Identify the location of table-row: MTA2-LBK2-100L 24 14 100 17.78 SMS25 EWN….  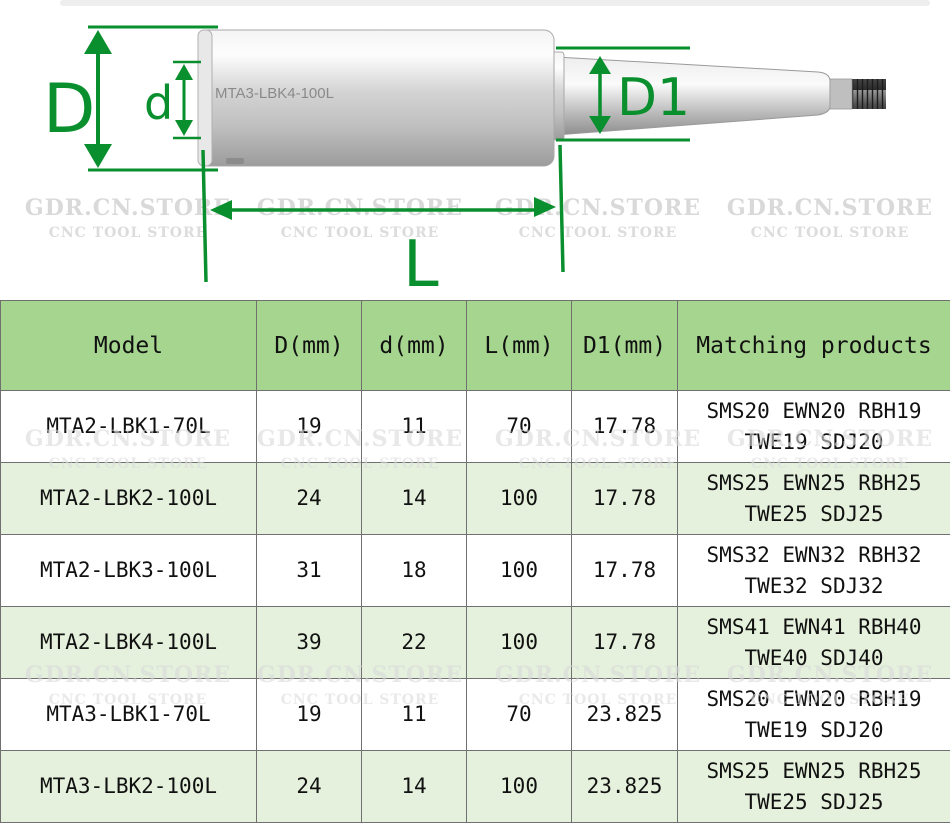
(475, 498).